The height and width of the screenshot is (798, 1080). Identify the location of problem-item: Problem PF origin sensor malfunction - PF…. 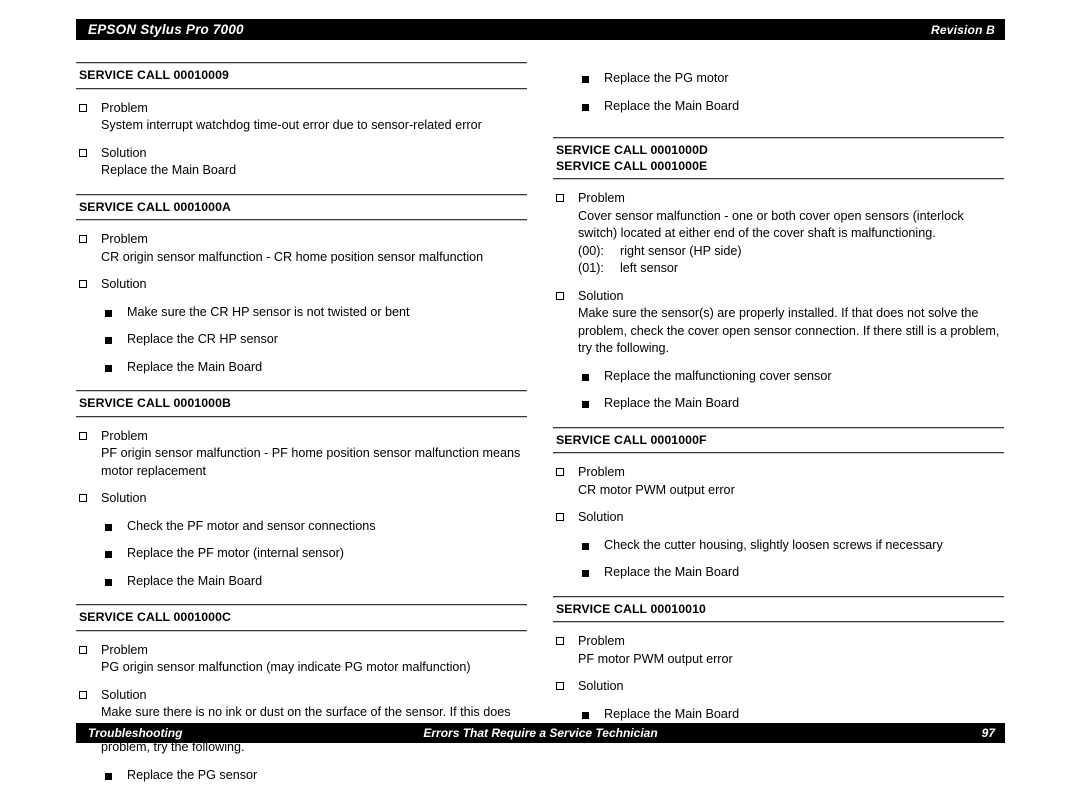
(301, 454).